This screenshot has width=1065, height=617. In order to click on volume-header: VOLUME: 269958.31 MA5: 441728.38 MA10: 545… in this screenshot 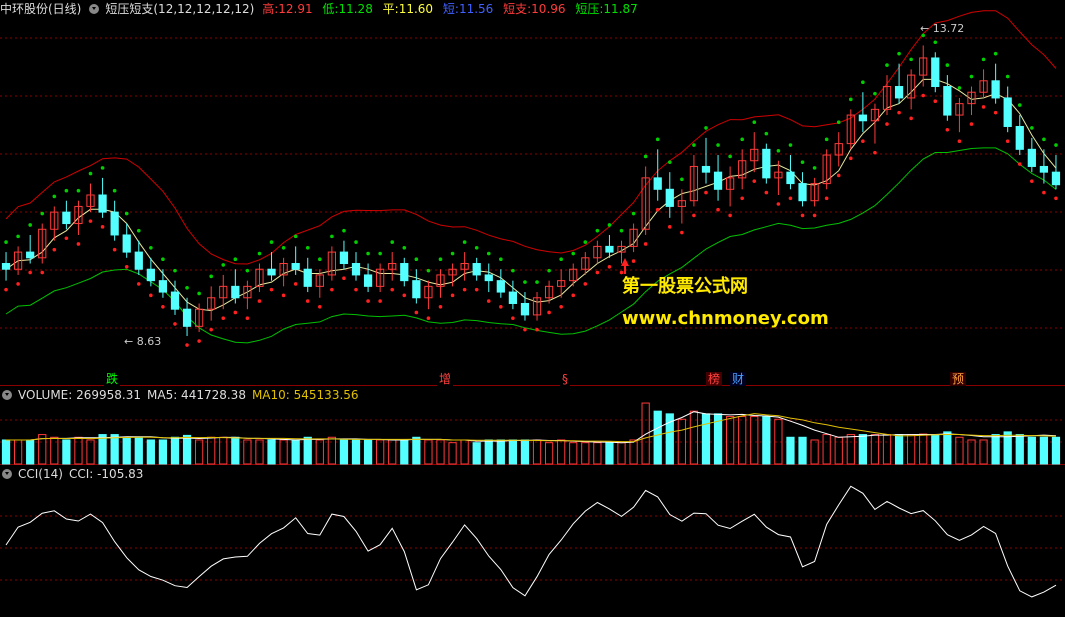, I will do `click(182, 395)`.